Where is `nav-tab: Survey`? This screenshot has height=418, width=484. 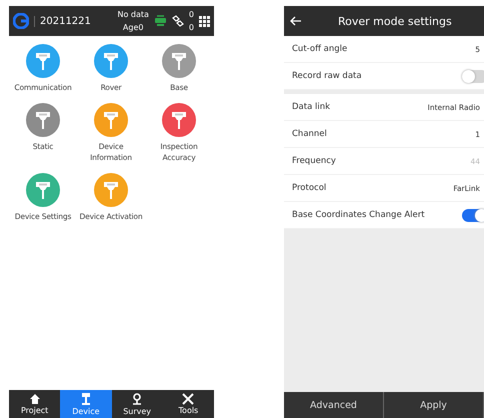
nav-tab: Survey is located at coordinates (137, 404).